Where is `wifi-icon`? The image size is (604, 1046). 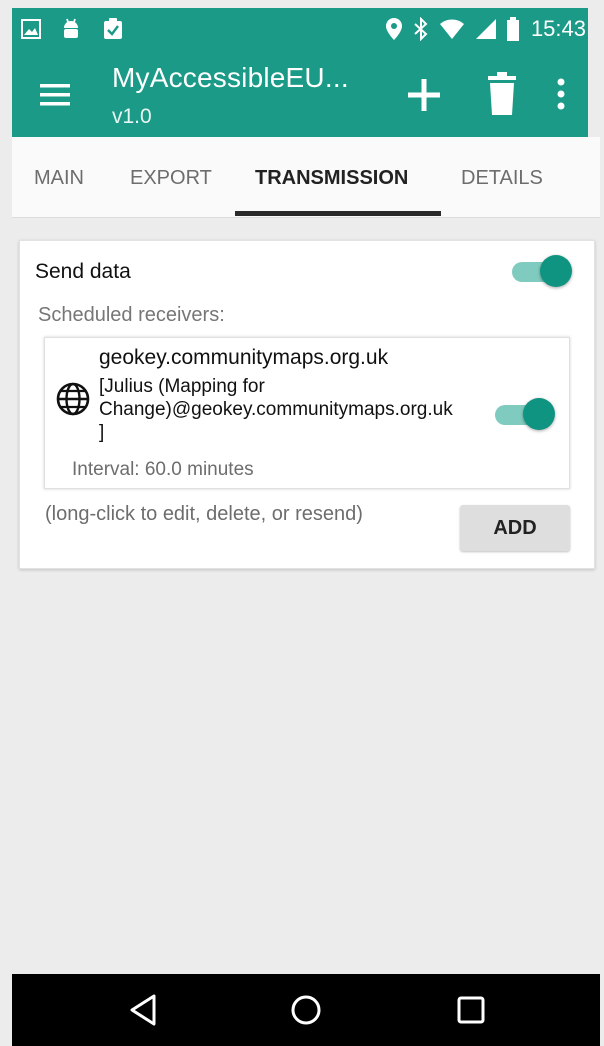
wifi-icon is located at coordinates (452, 29).